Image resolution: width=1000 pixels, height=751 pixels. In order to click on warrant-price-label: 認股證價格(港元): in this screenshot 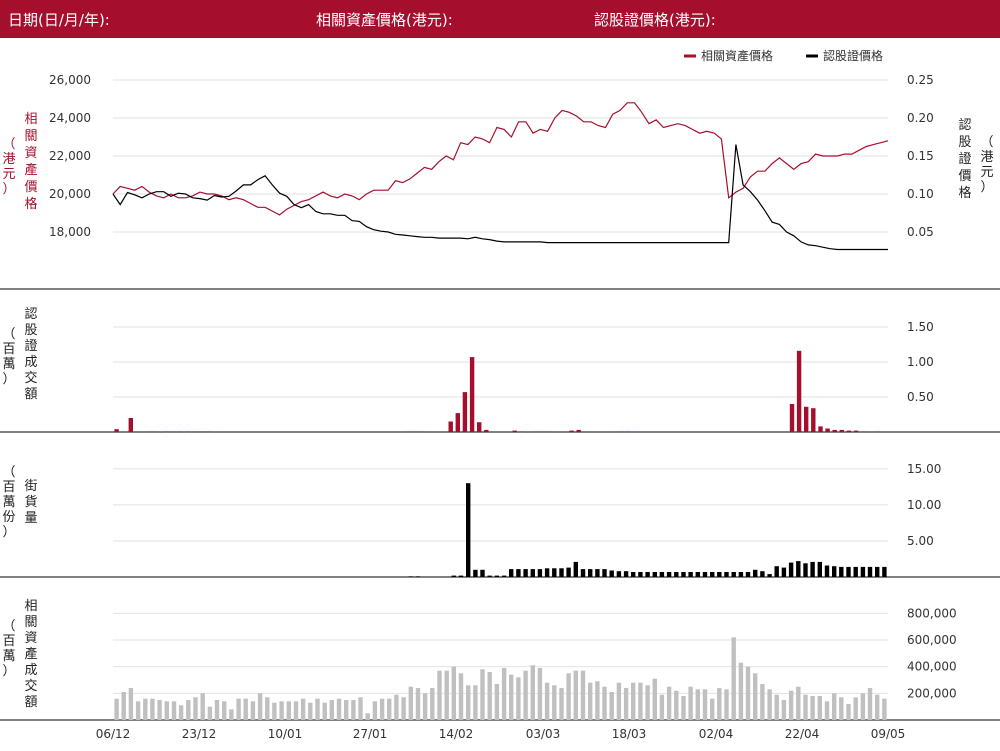, I will do `click(655, 20)`.